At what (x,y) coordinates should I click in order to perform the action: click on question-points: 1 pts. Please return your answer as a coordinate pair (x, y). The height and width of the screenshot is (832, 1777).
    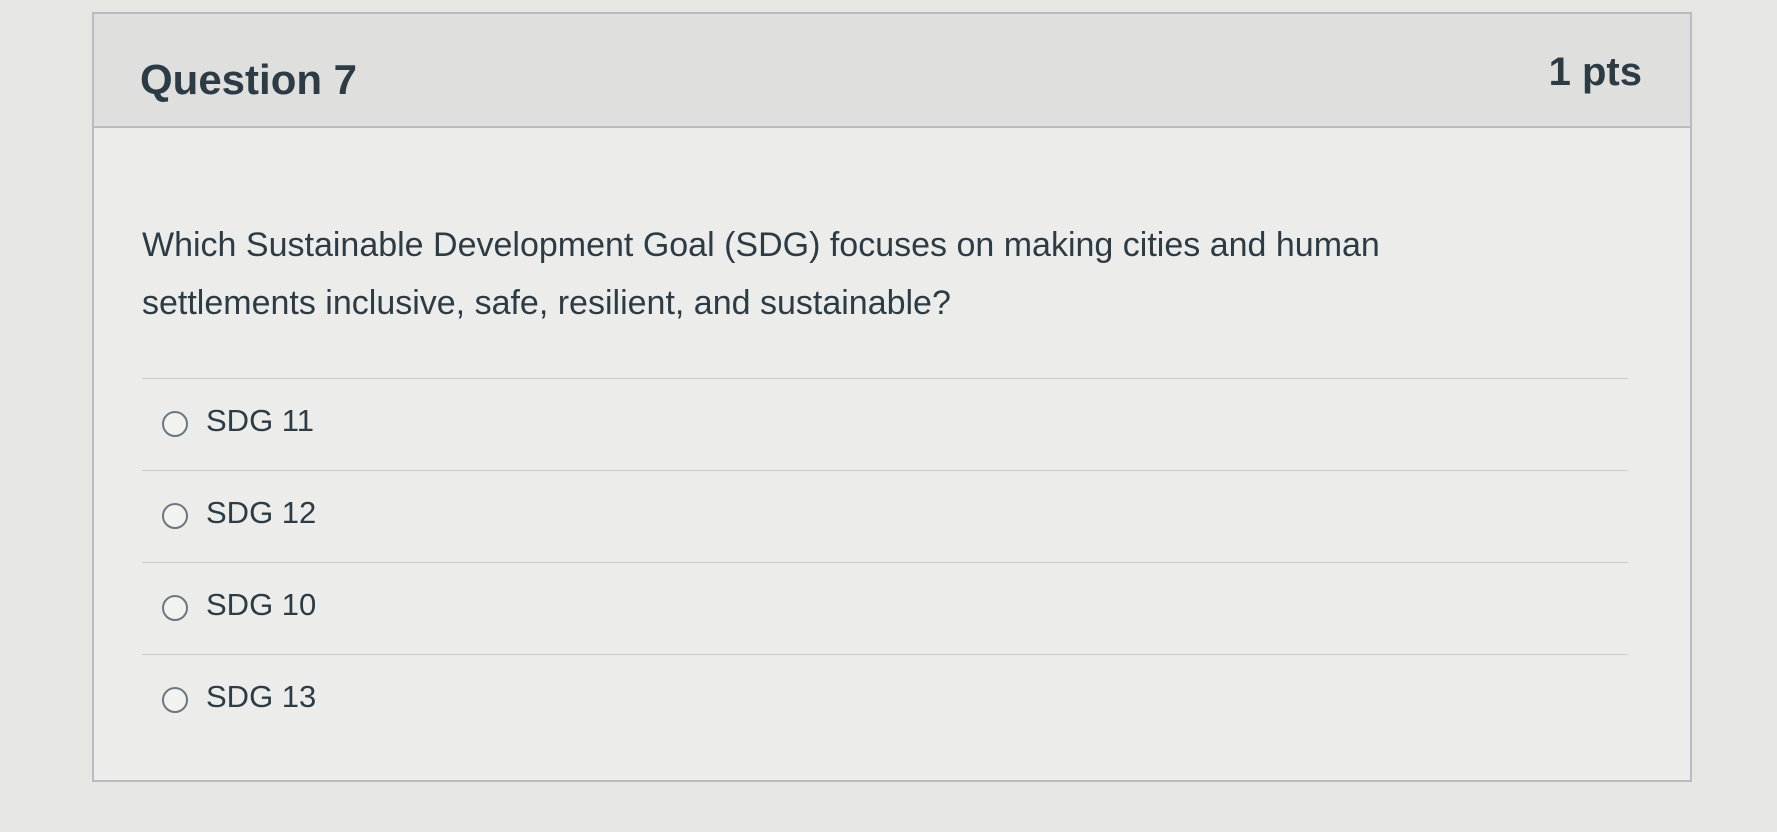
    Looking at the image, I should click on (1595, 72).